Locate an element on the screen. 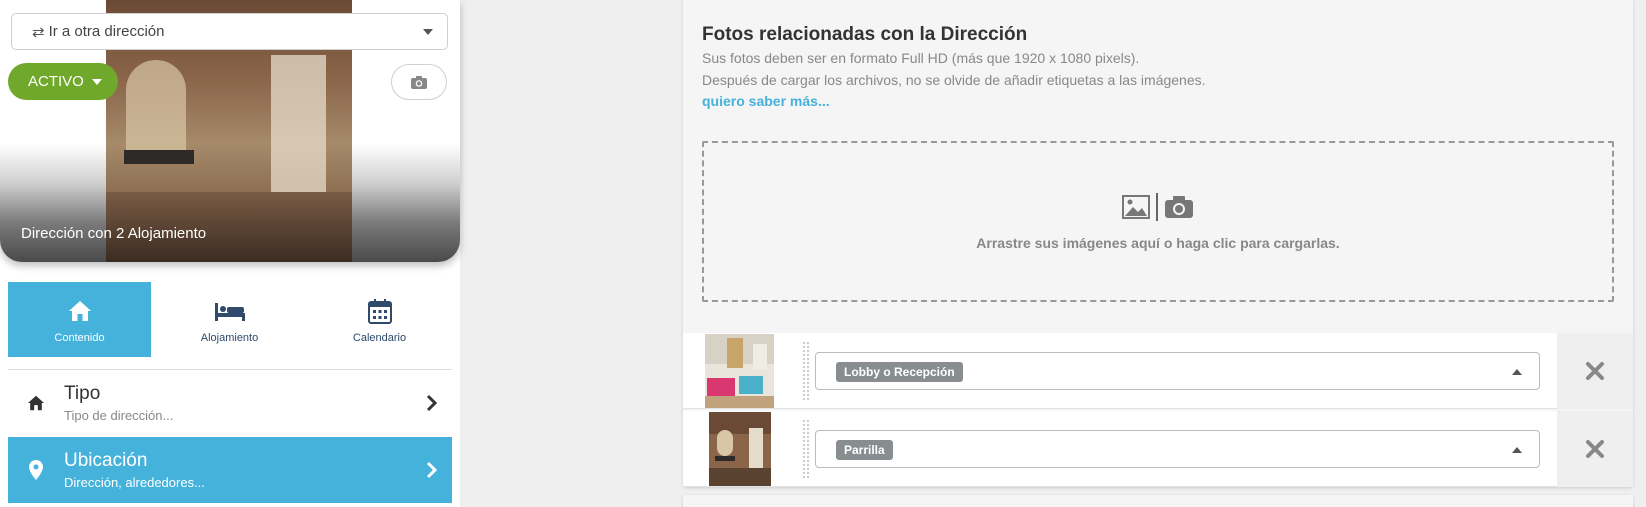  tab-contenido: Contenido is located at coordinates (79, 319).